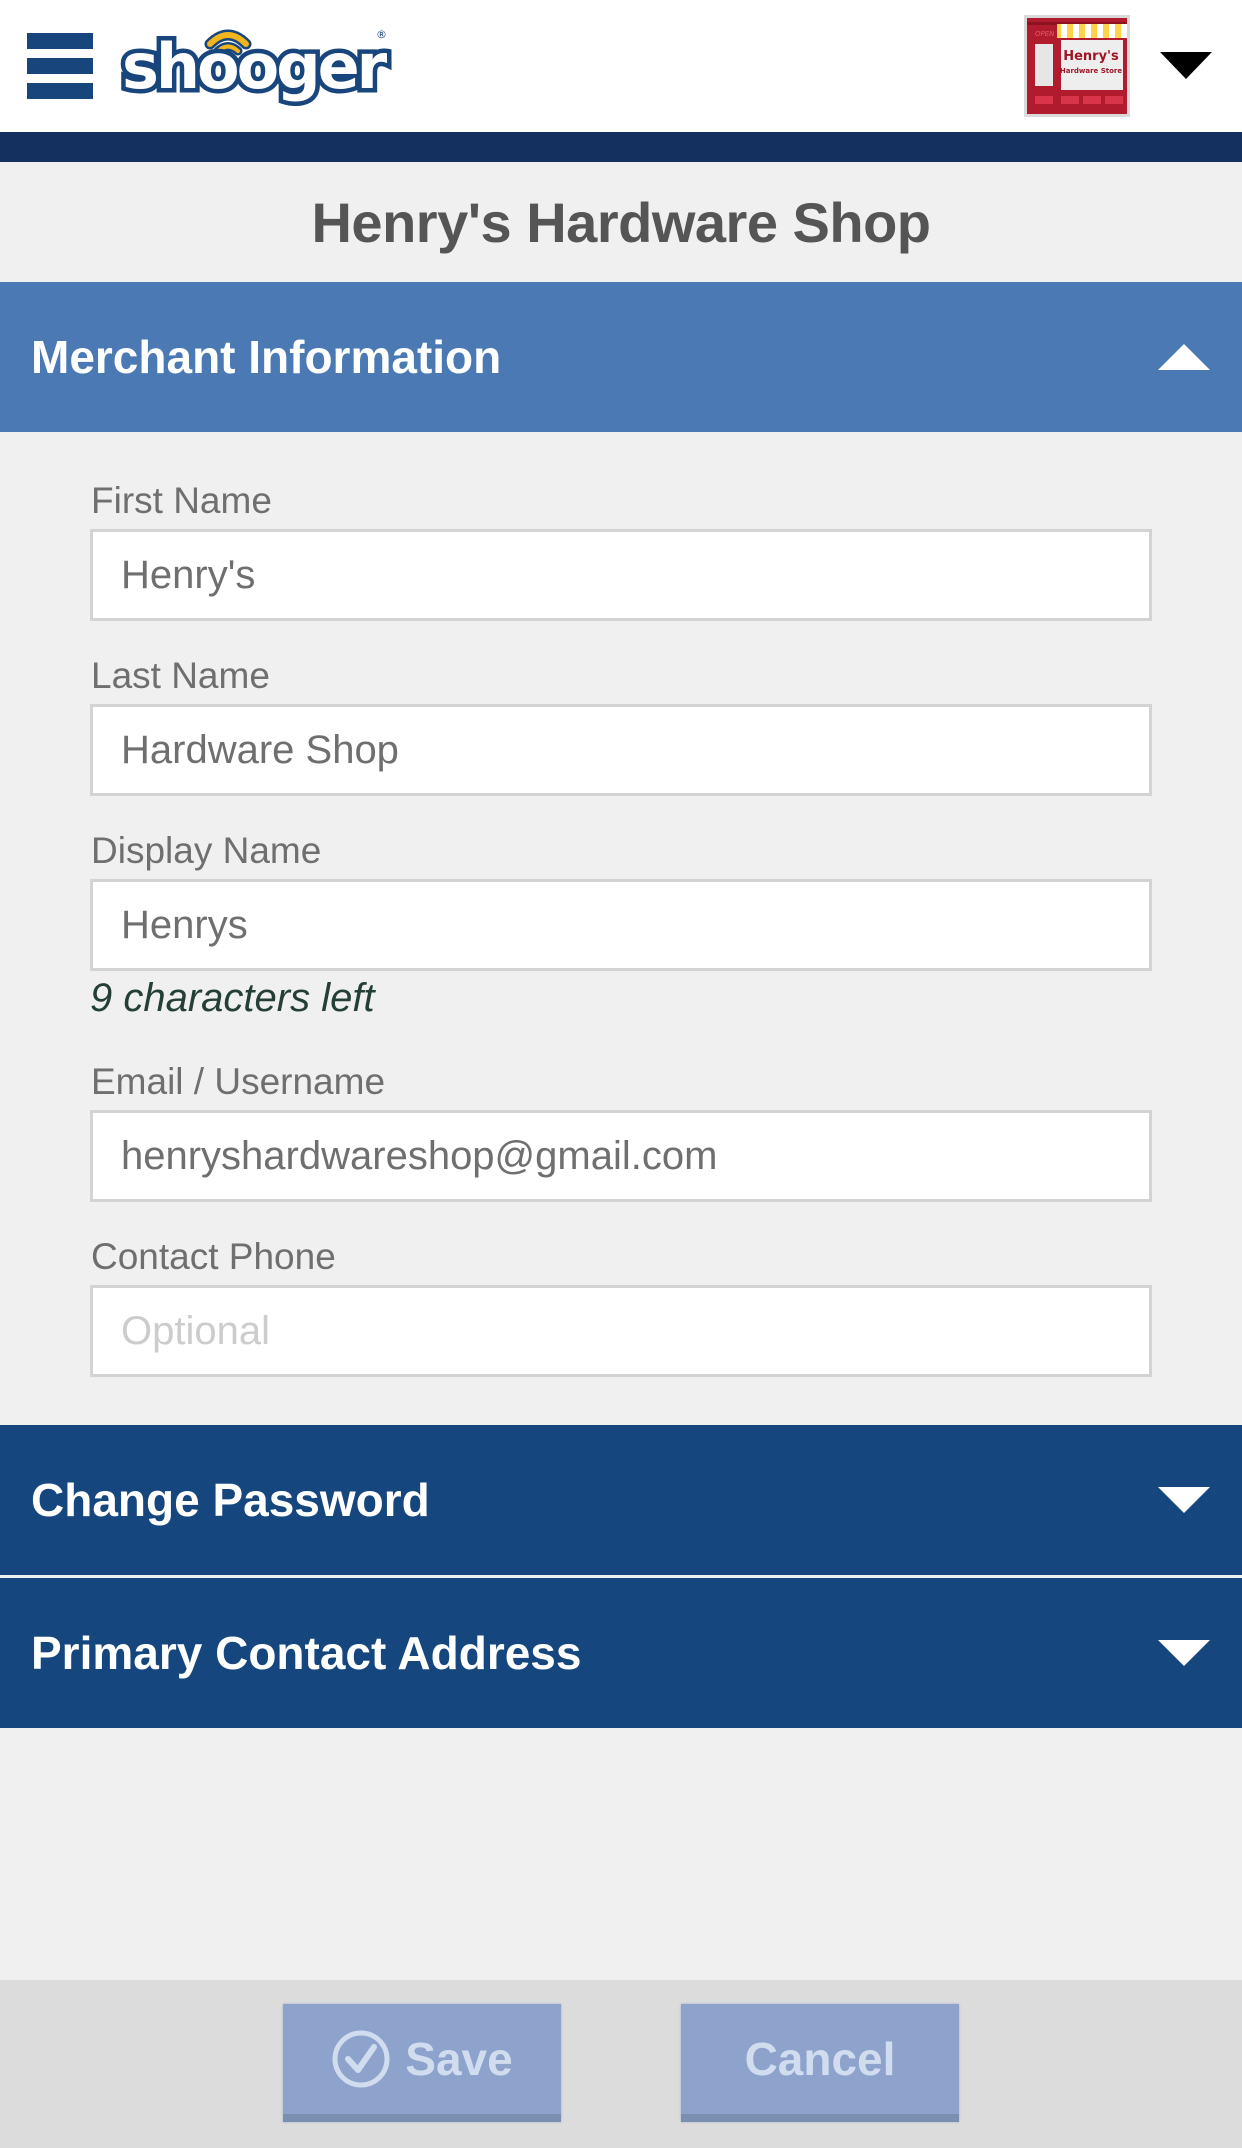 The width and height of the screenshot is (1242, 2148). What do you see at coordinates (1045, 34) in the screenshot?
I see `open-sign: OPEN` at bounding box center [1045, 34].